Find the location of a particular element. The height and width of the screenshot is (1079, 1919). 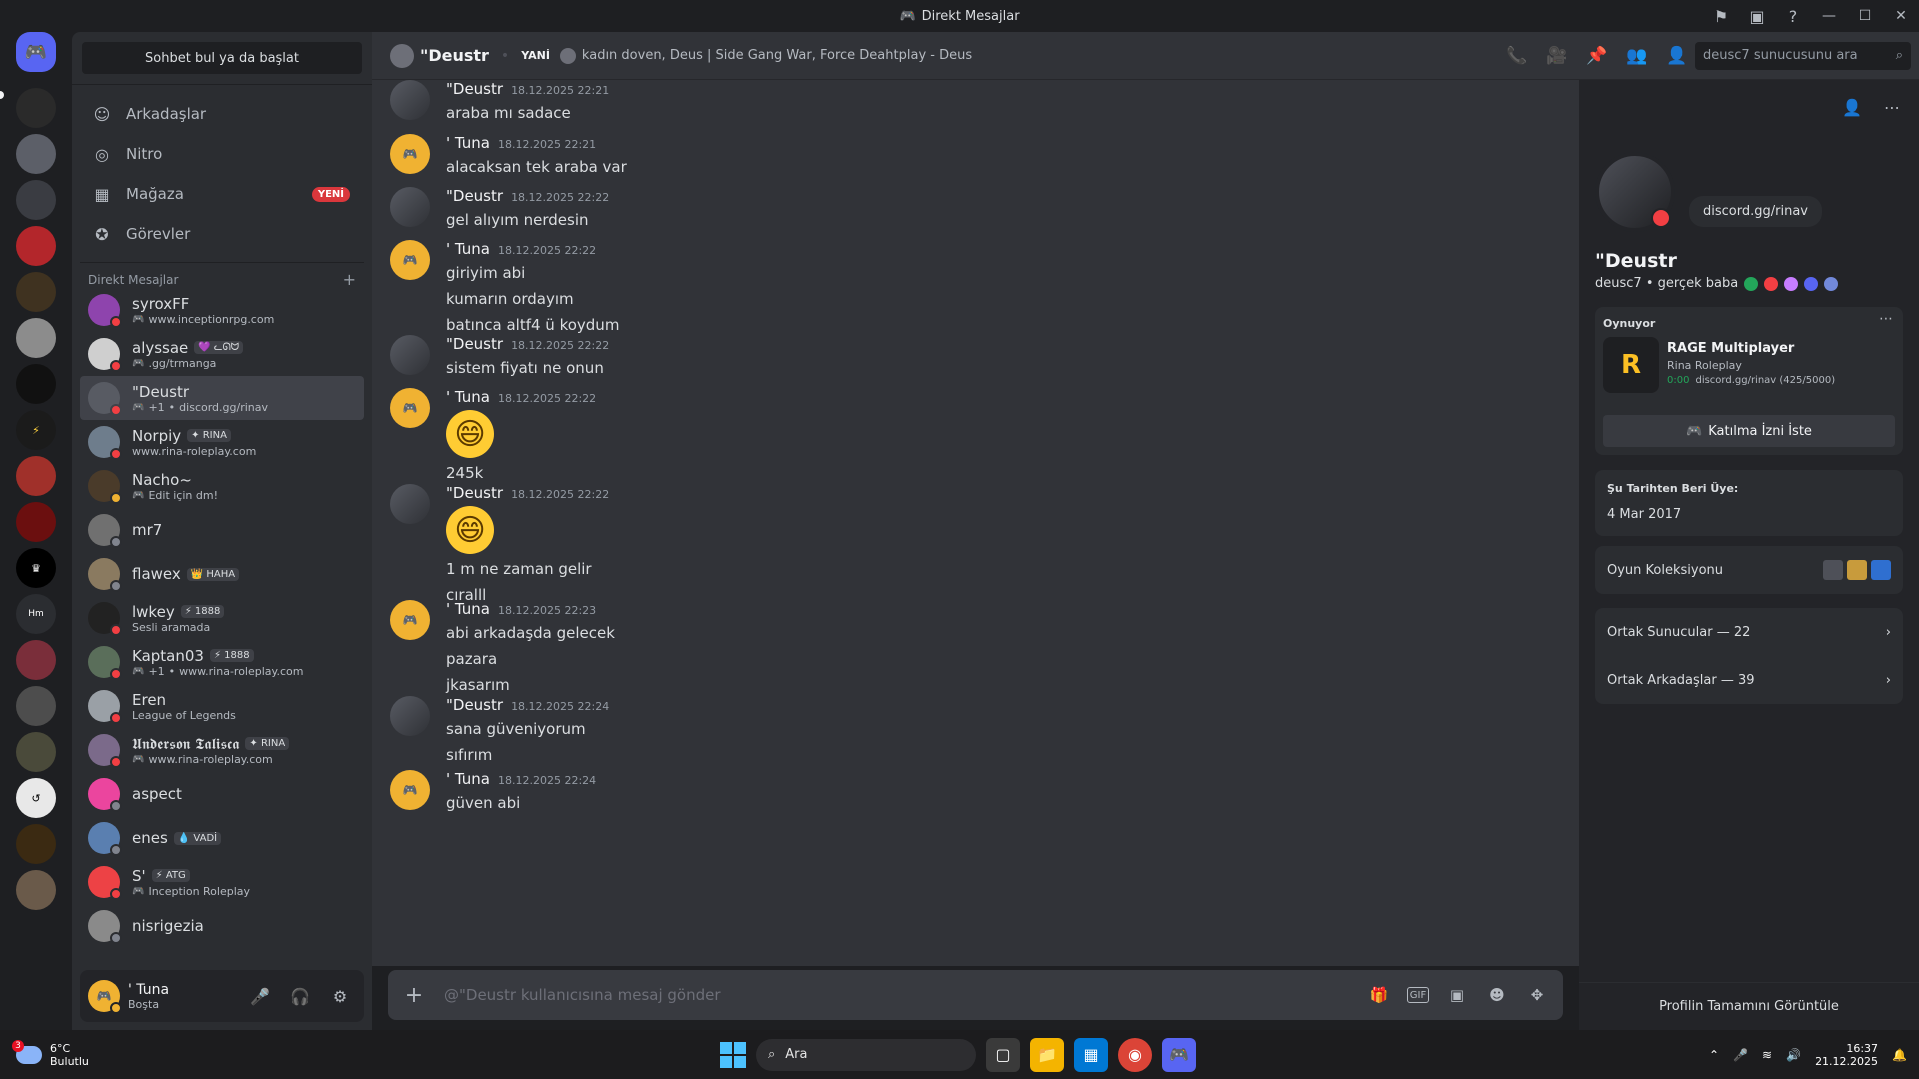

settings-gear-icon: ⚙ is located at coordinates (340, 996).